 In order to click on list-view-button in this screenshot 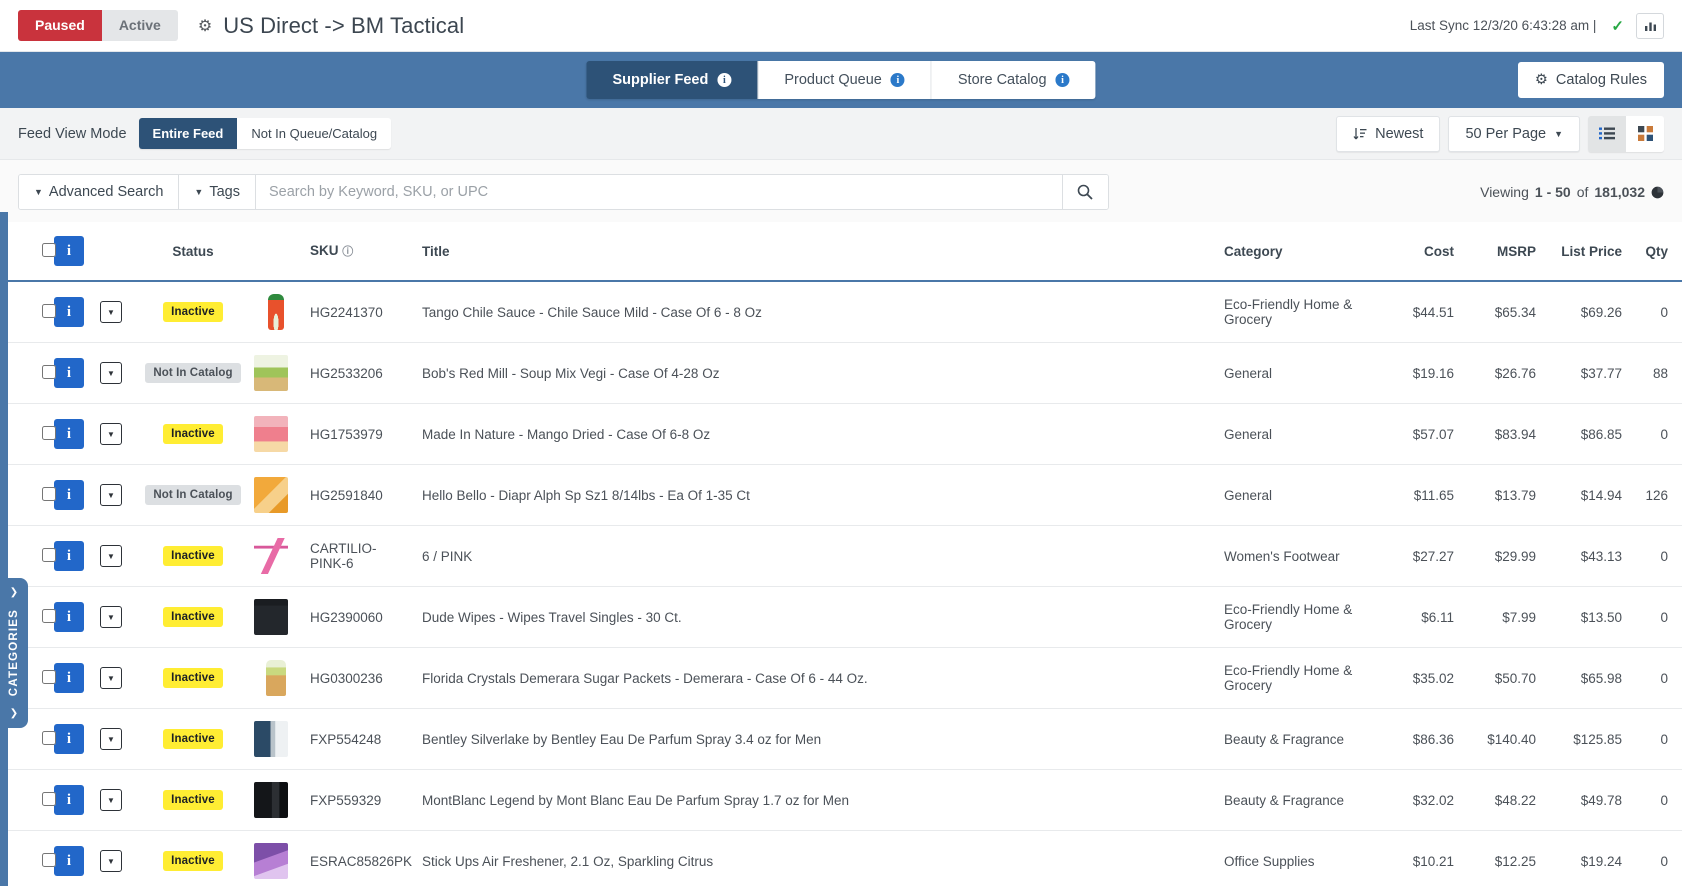, I will do `click(1607, 133)`.